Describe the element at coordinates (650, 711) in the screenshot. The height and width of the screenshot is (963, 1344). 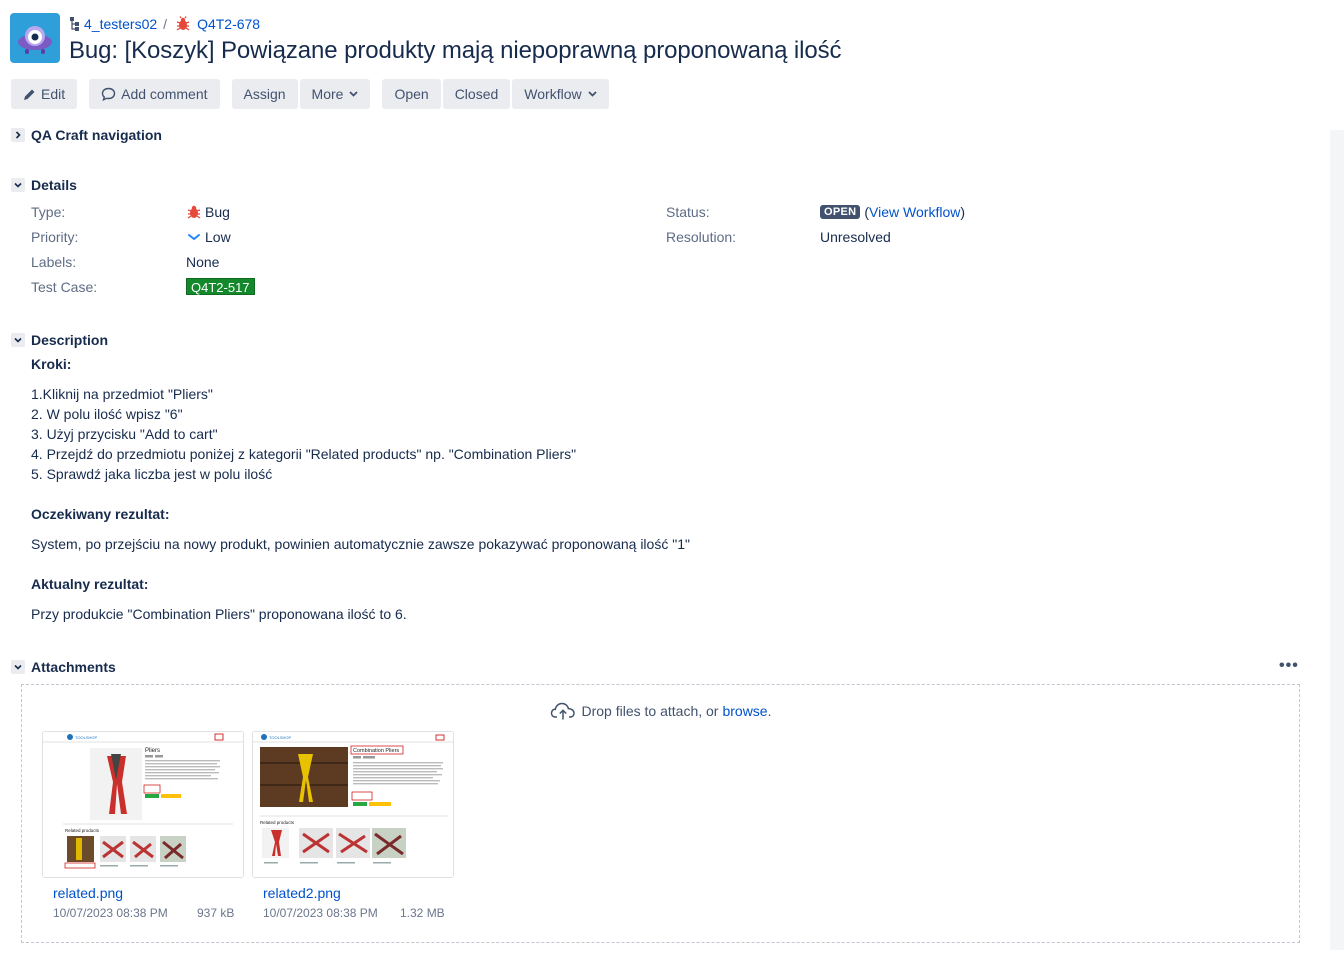
I see `drop-text-label: Drop files to attach, or` at that location.